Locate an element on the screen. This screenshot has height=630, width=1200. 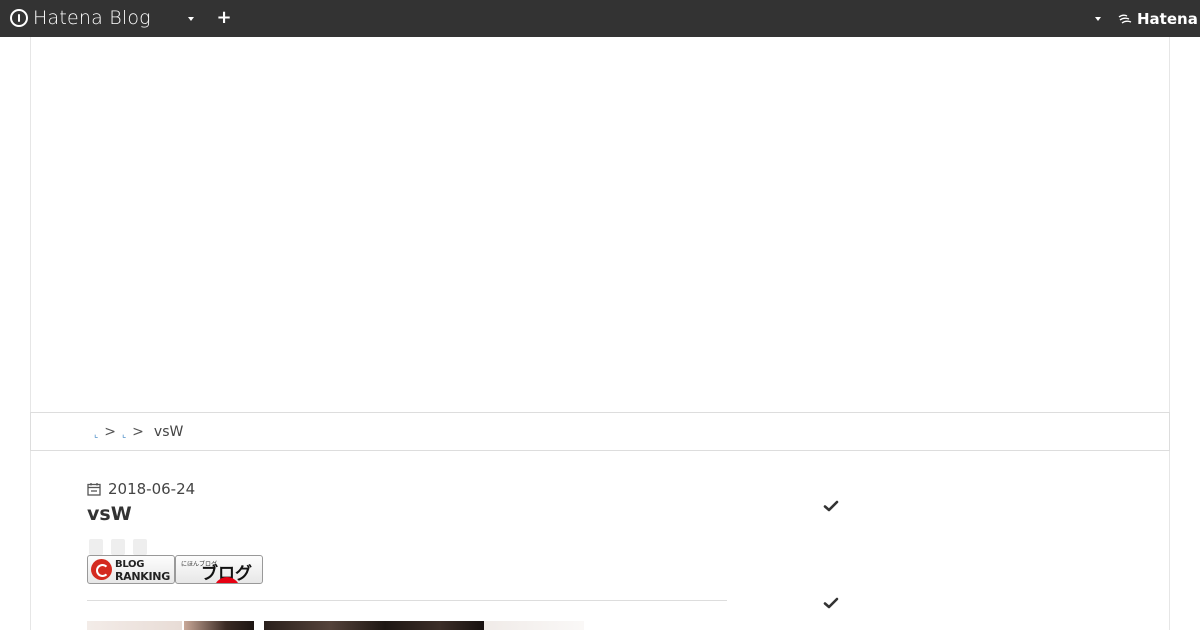
breadcrumb-current: vsW is located at coordinates (168, 431).